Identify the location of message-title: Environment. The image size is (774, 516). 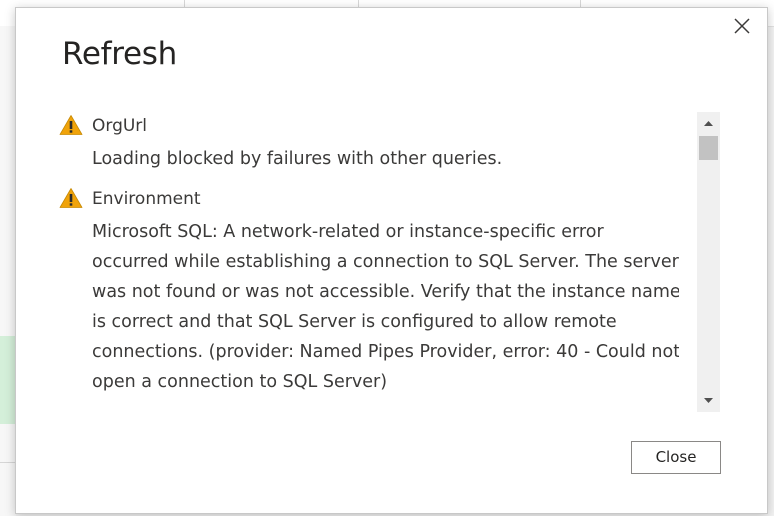
(146, 199).